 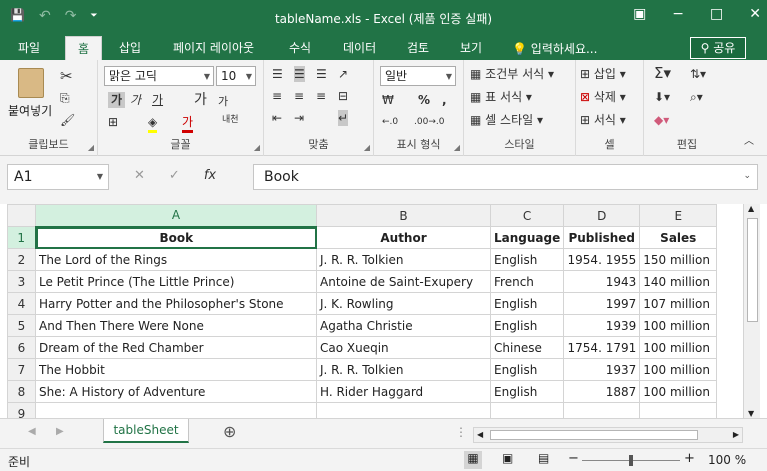 I want to click on cell: 1997, so click(x=602, y=303).